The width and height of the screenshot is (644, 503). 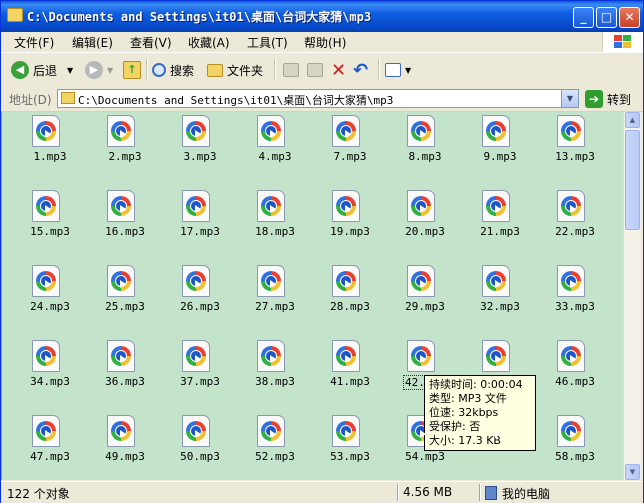 I want to click on menu-file: 文件(F), so click(x=34, y=42).